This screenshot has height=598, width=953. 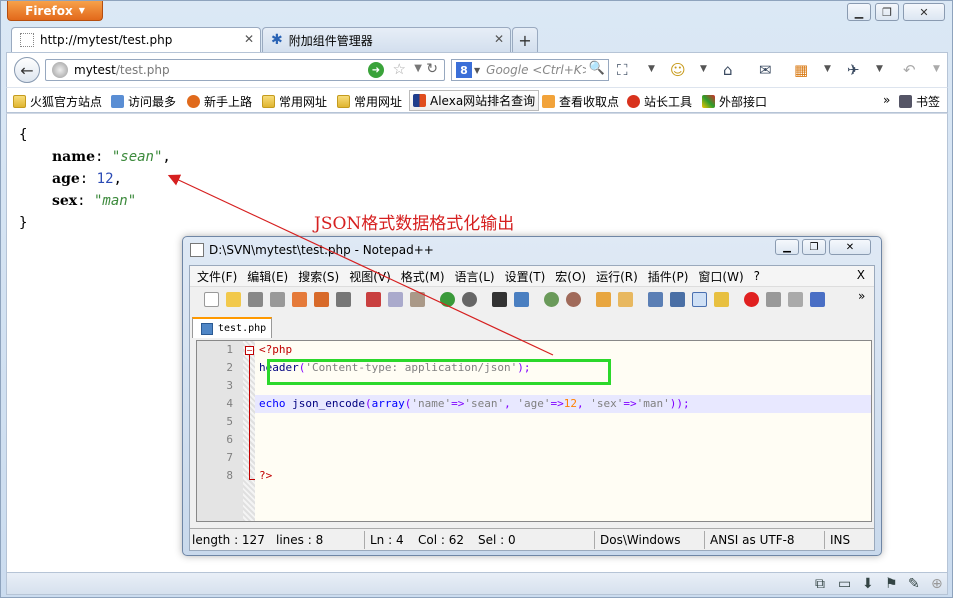 What do you see at coordinates (820, 584) in the screenshot?
I see `open-icon: ⧉` at bounding box center [820, 584].